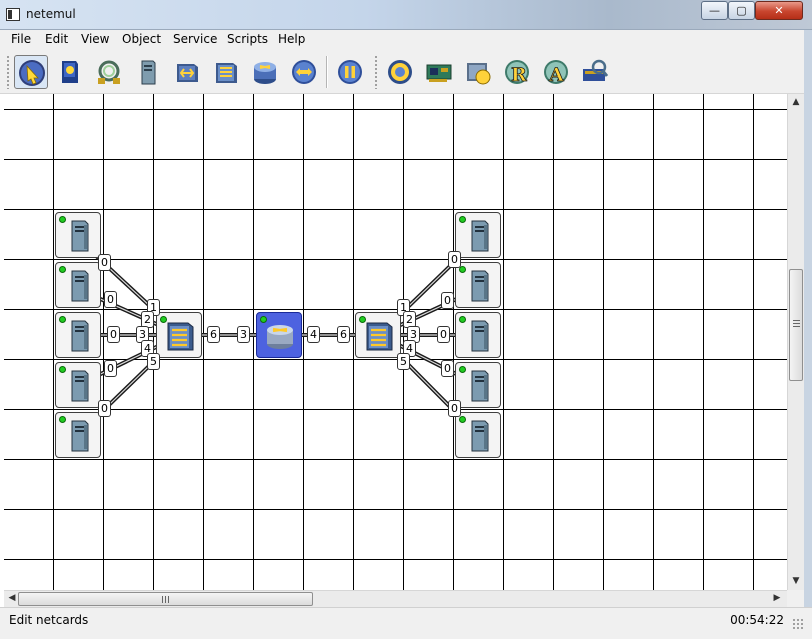 This screenshot has width=812, height=639. Describe the element at coordinates (195, 39) in the screenshot. I see `menu-service: Service` at that location.